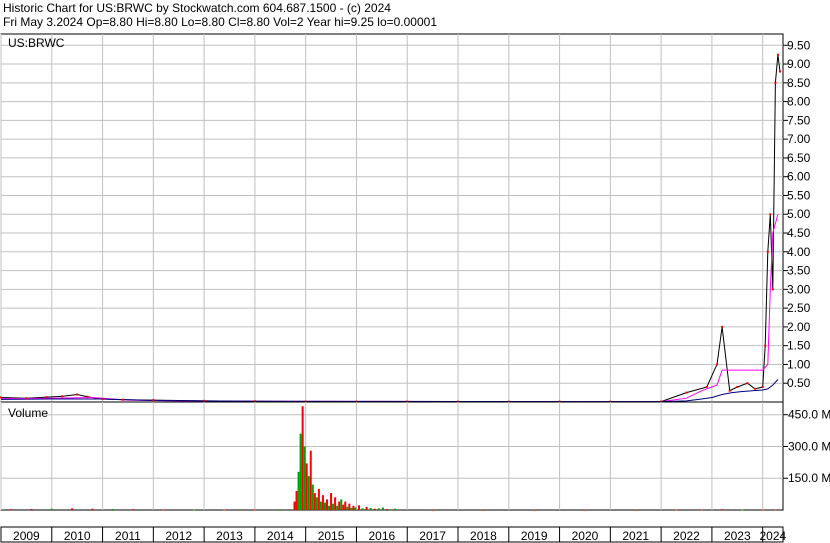  I want to click on price-tick-label-5.00: 5.00, so click(799, 214).